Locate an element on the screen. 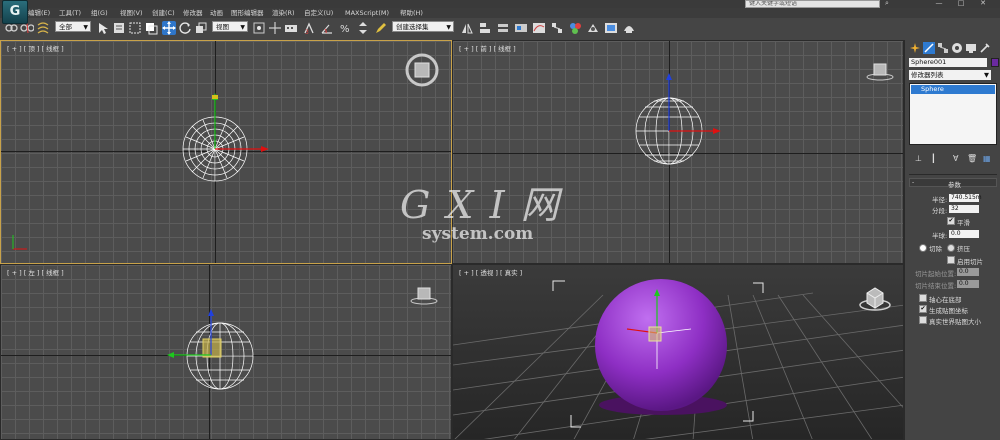 Image resolution: width=1000 pixels, height=440 pixels. generate-mapping-coords-checkbox: ✔ is located at coordinates (923, 309).